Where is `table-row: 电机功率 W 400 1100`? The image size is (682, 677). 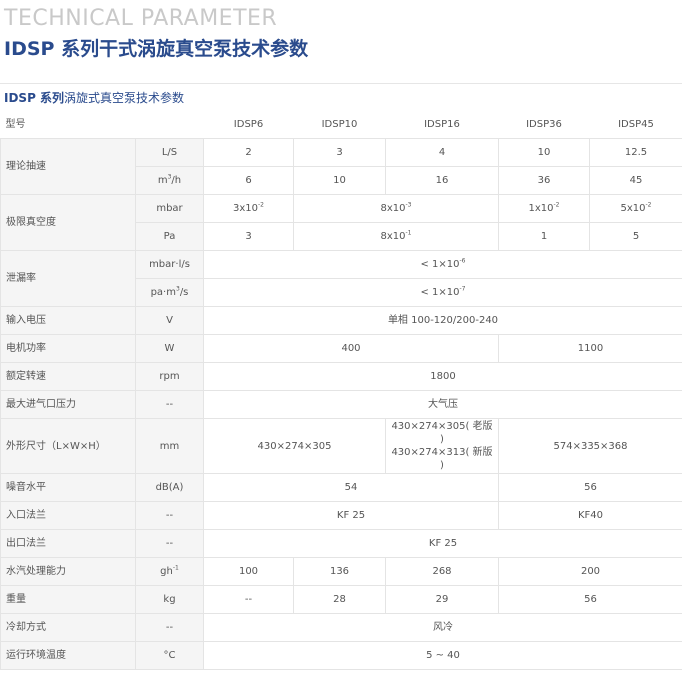
table-row: 电机功率 W 400 1100 is located at coordinates (341, 348).